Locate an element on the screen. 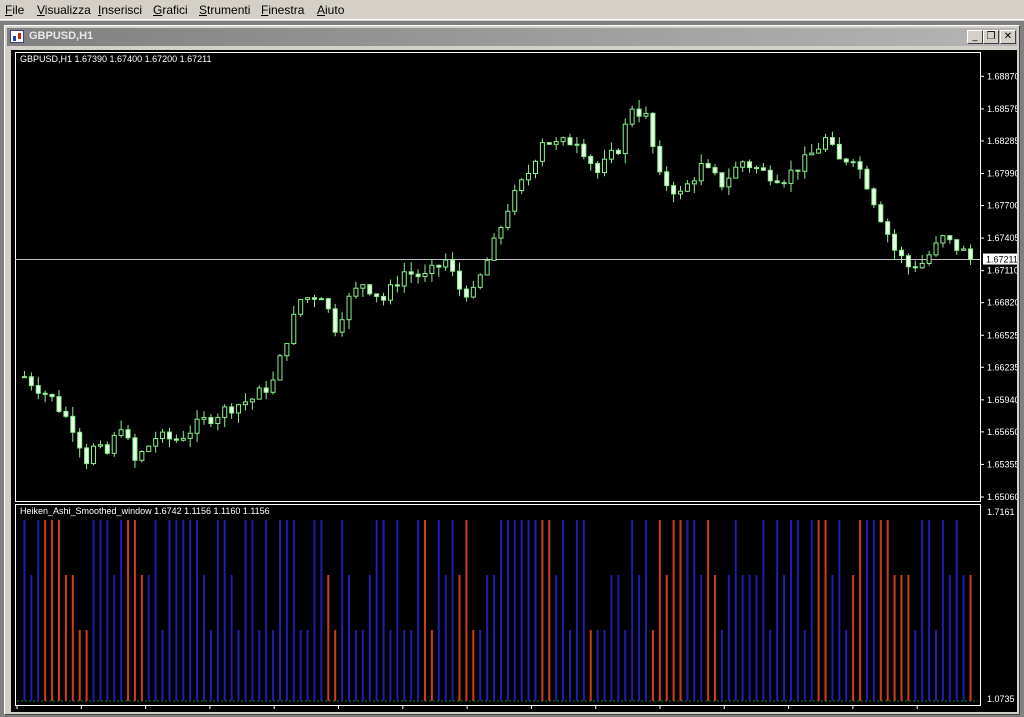  minimize-button: _ is located at coordinates (975, 37).